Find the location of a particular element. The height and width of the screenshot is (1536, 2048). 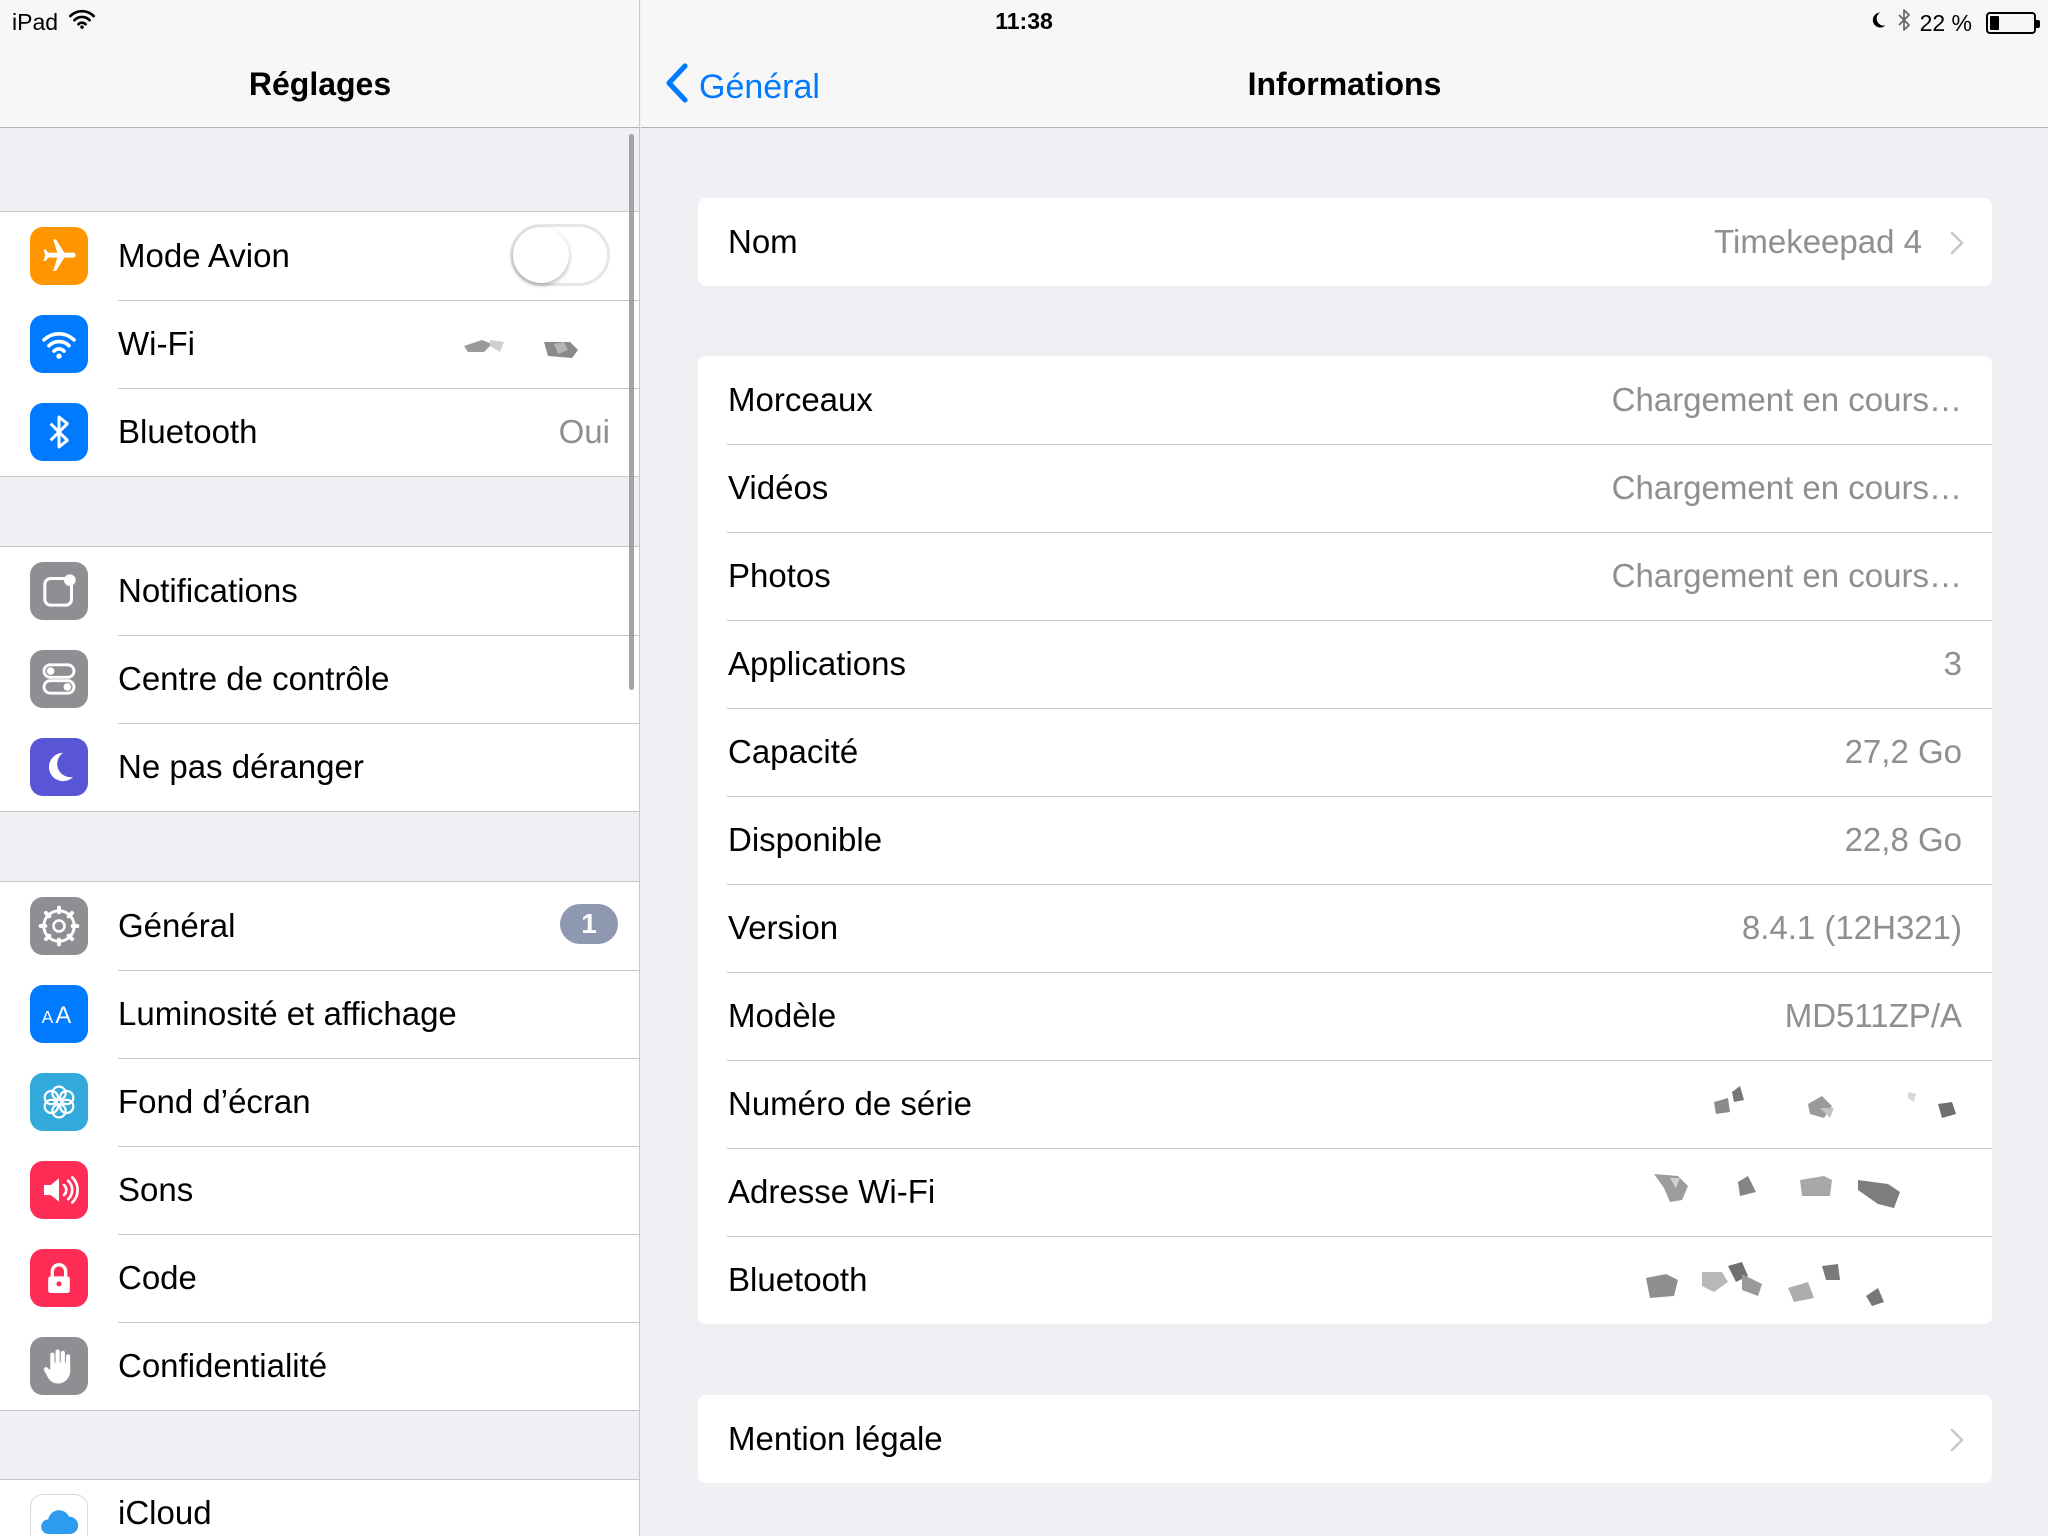

bluetooth-icon is located at coordinates (59, 432).